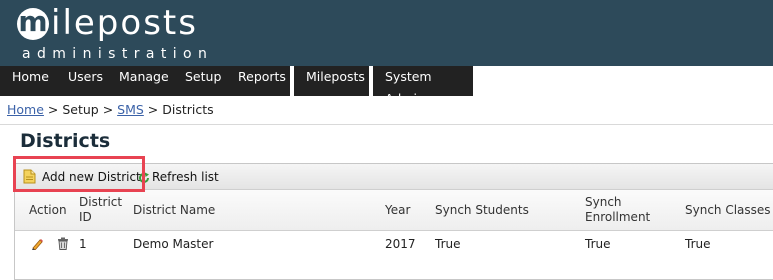  Describe the element at coordinates (618, 217) in the screenshot. I see `column-header-synch-enrollment-line2: Enrollment` at that location.